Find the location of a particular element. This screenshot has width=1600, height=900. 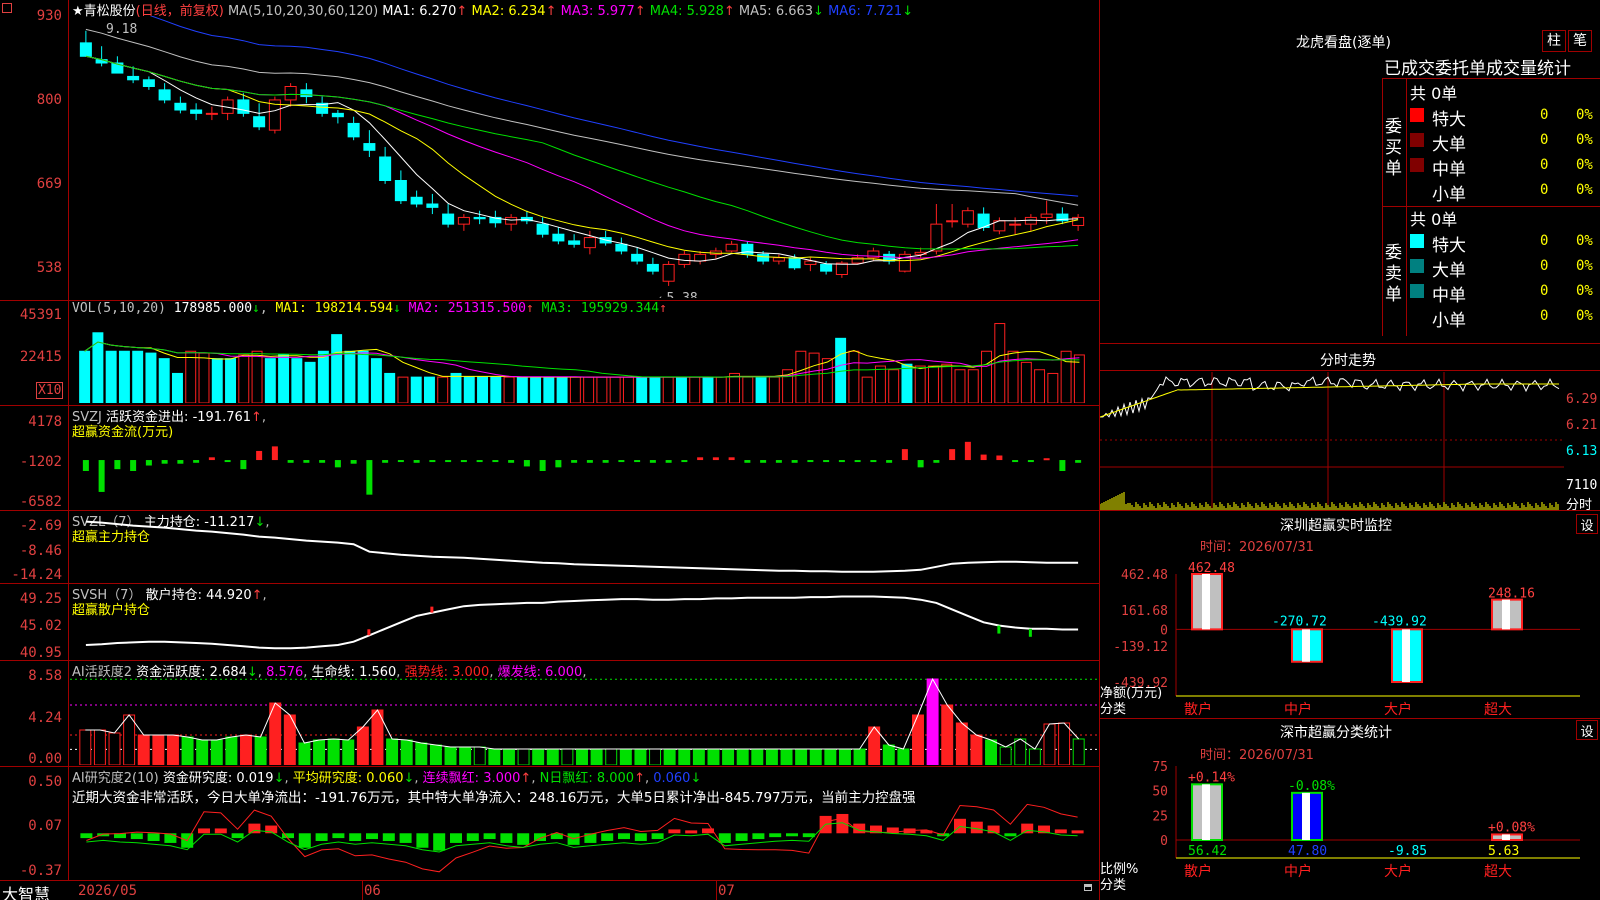

low-price-note: ←5.38 is located at coordinates (678, 294).